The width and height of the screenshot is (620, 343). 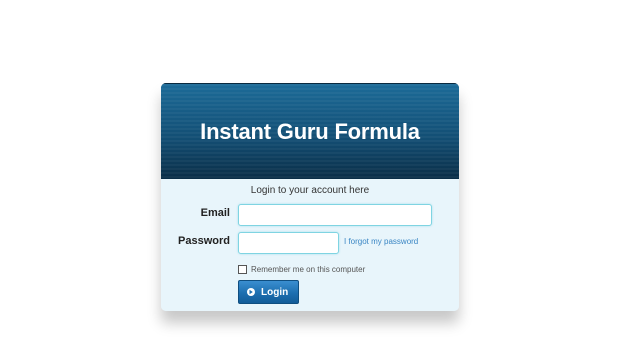 I want to click on arrow-right-circle-icon, so click(x=251, y=292).